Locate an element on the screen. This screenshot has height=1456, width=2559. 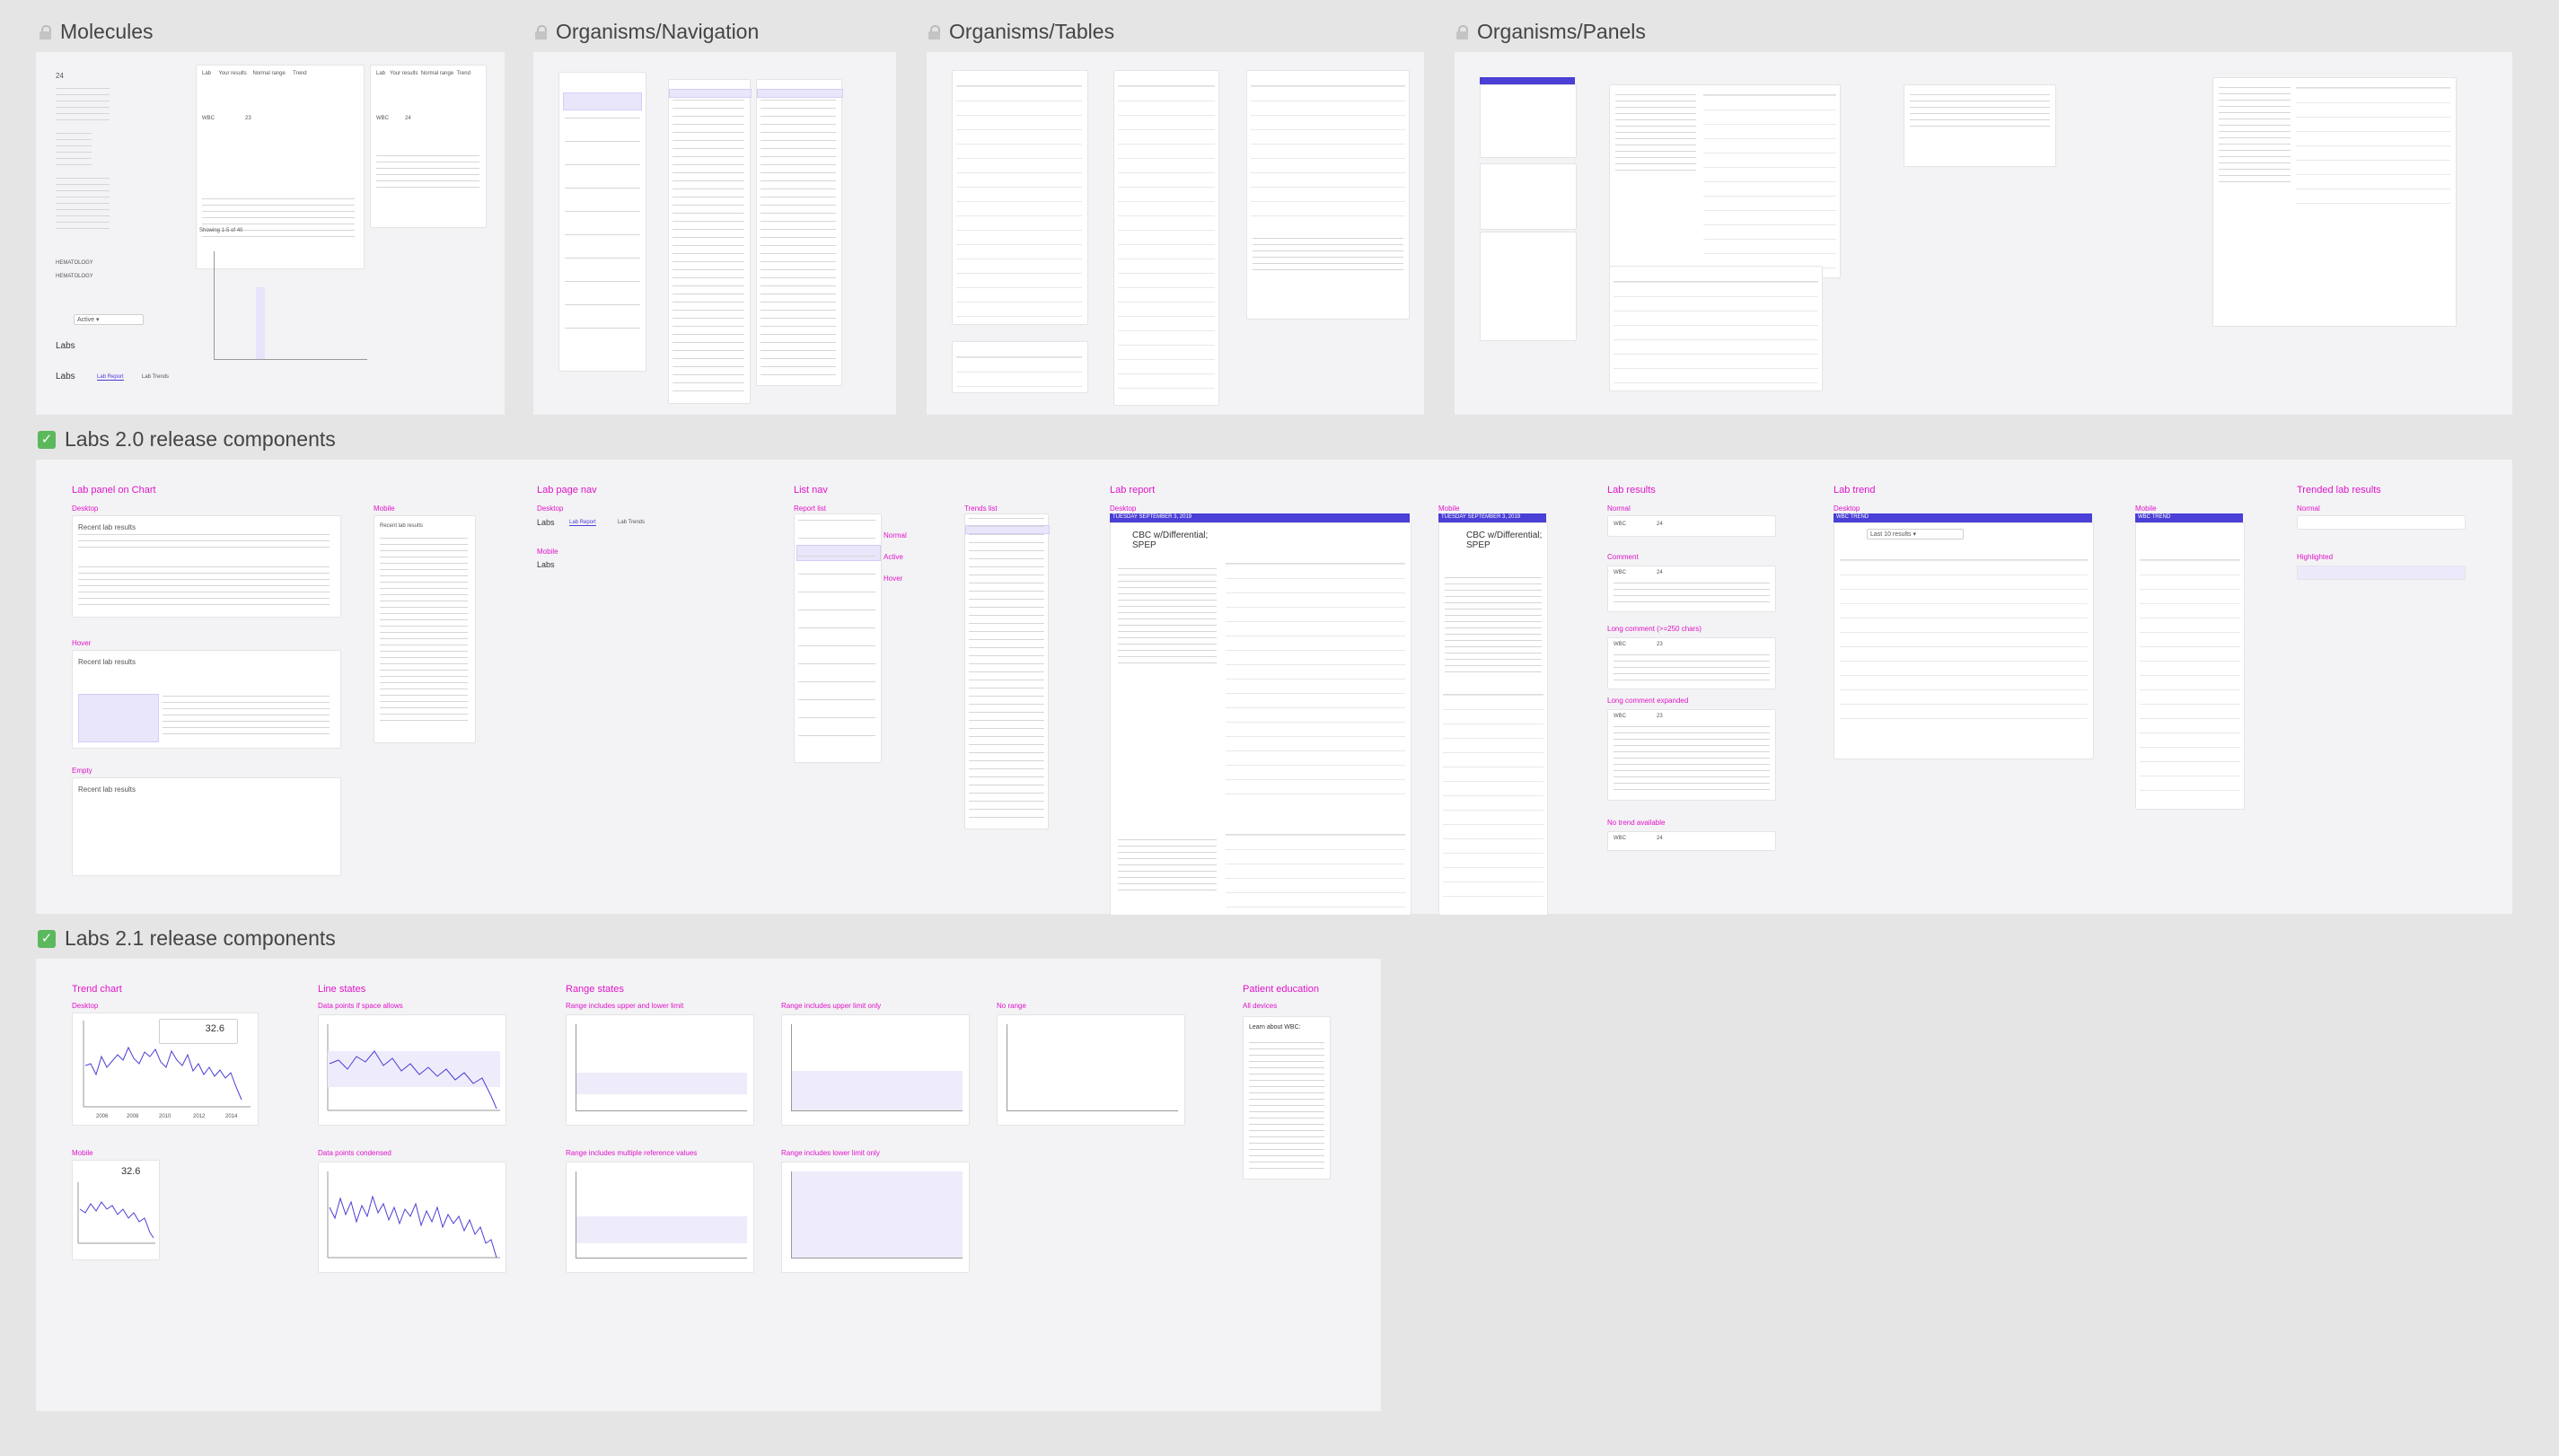
section-title-organisms-navigation: Organisms/Navigation is located at coordinates (647, 32).